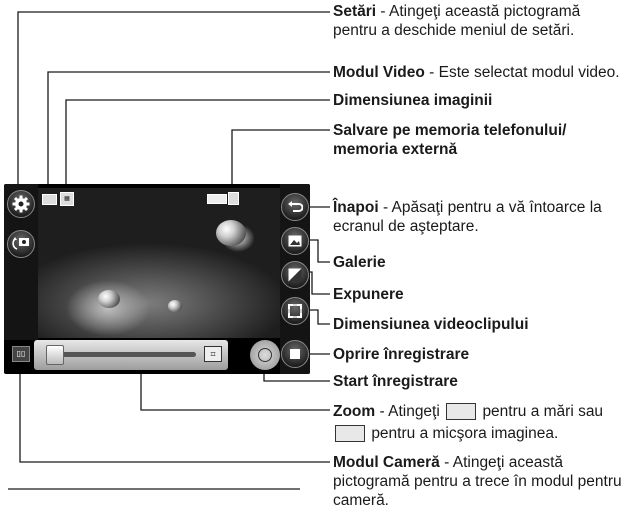 Image resolution: width=639 pixels, height=517 pixels. I want to click on label-video-size: Dimensiunea videoclipului, so click(431, 324).